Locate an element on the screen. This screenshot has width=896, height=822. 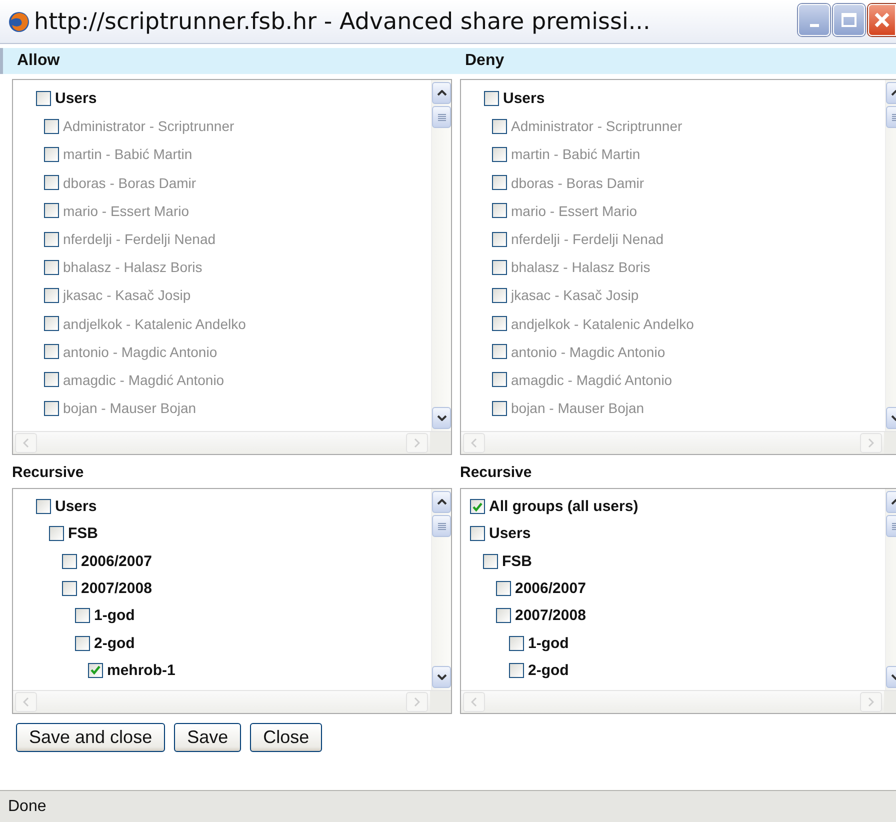
panel-header: Deny is located at coordinates (485, 61).